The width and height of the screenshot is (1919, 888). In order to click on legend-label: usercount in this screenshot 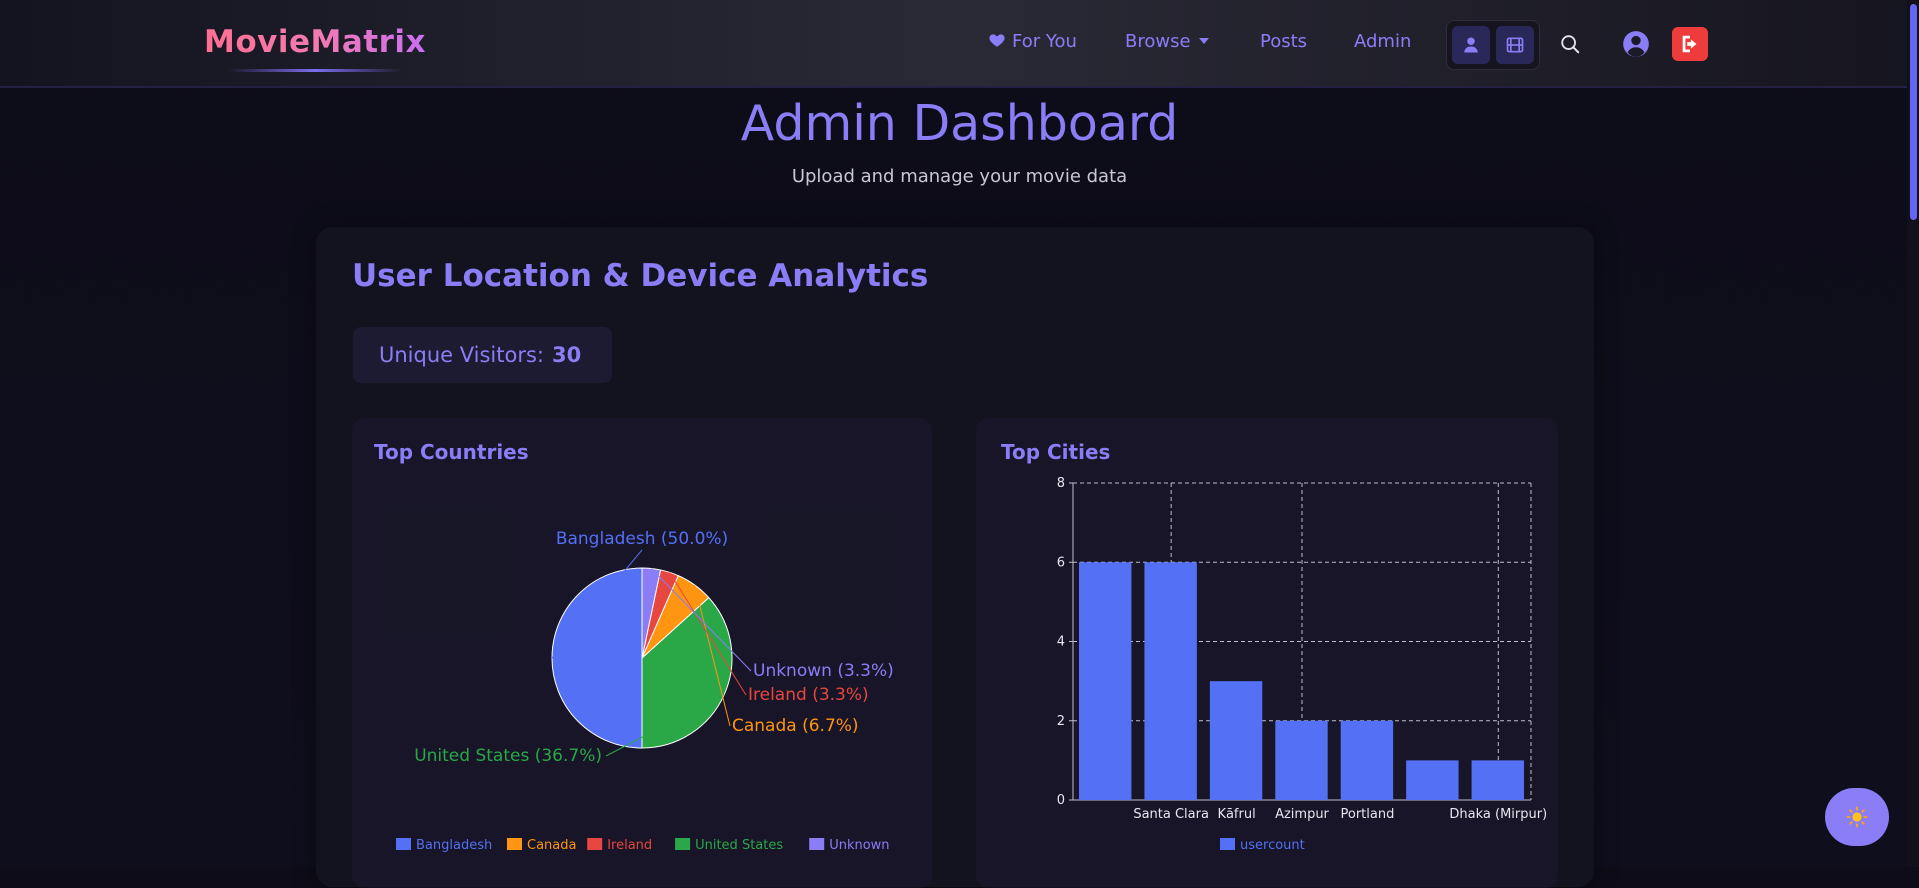, I will do `click(1272, 845)`.